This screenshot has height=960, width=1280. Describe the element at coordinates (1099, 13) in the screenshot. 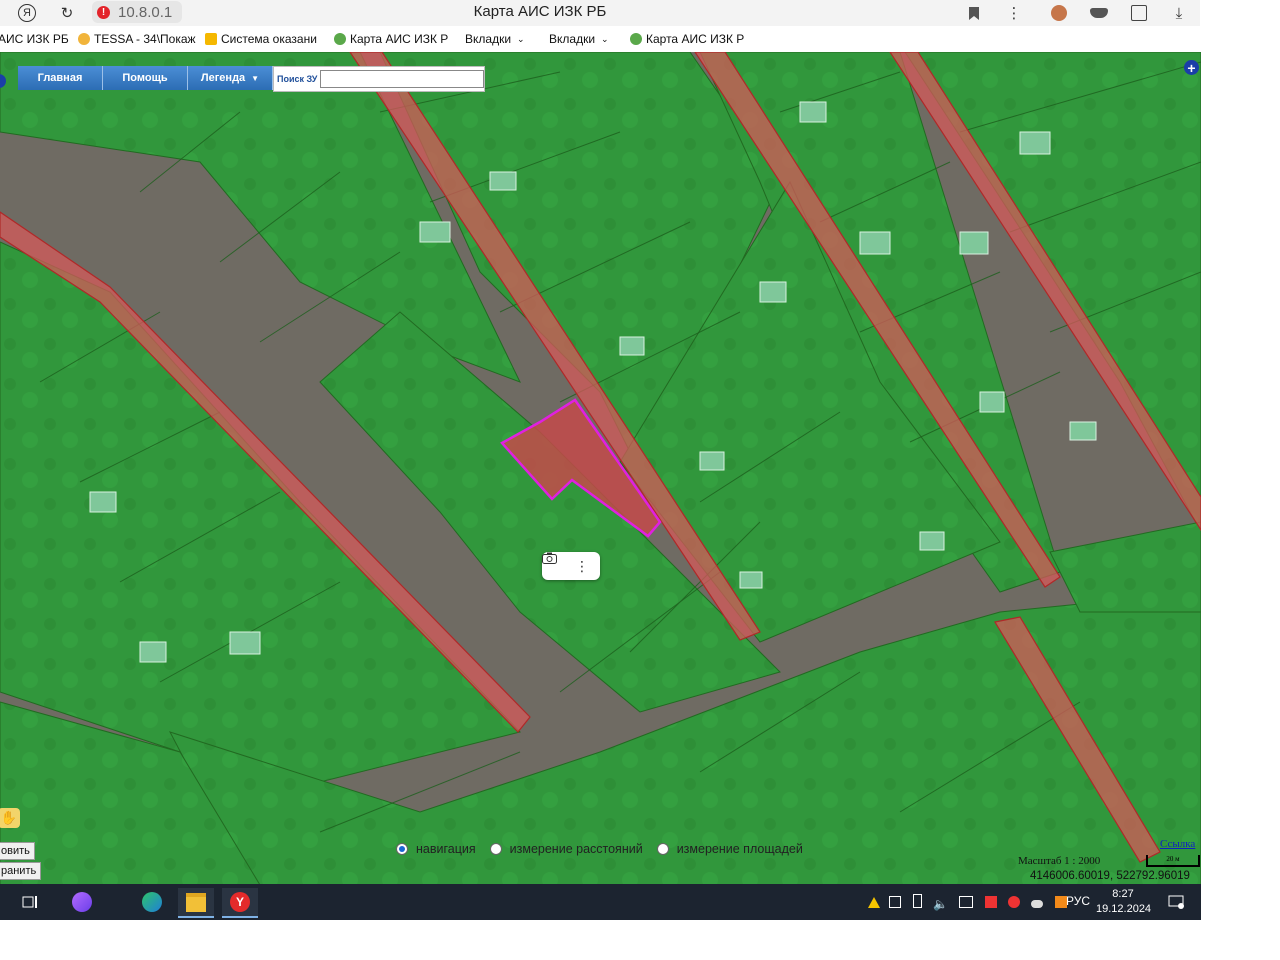

I see `protect-icon` at that location.